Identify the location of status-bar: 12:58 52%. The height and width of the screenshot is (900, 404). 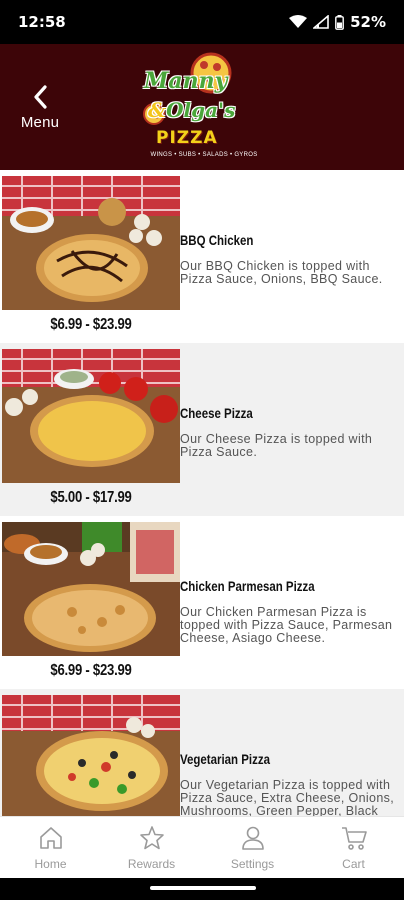
(202, 22).